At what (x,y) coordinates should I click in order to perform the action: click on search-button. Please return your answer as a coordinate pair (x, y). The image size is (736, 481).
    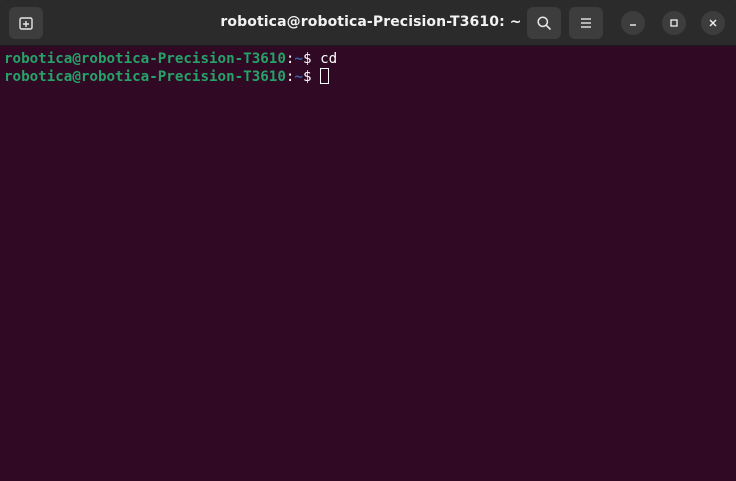
    Looking at the image, I should click on (544, 23).